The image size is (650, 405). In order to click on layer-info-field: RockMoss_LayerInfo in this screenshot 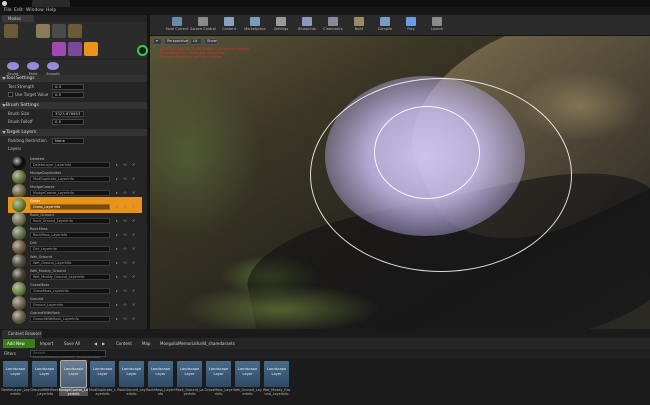, I will do `click(70, 235)`.